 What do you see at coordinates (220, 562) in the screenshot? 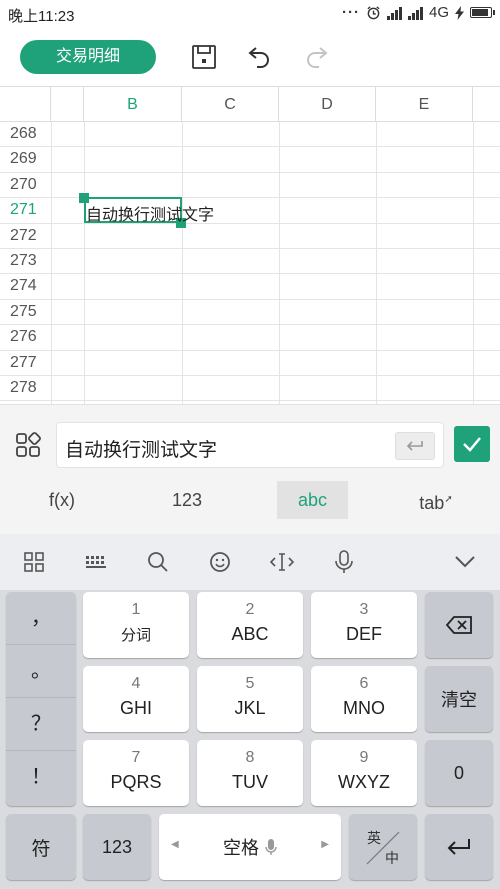
I see `emoji-icon` at bounding box center [220, 562].